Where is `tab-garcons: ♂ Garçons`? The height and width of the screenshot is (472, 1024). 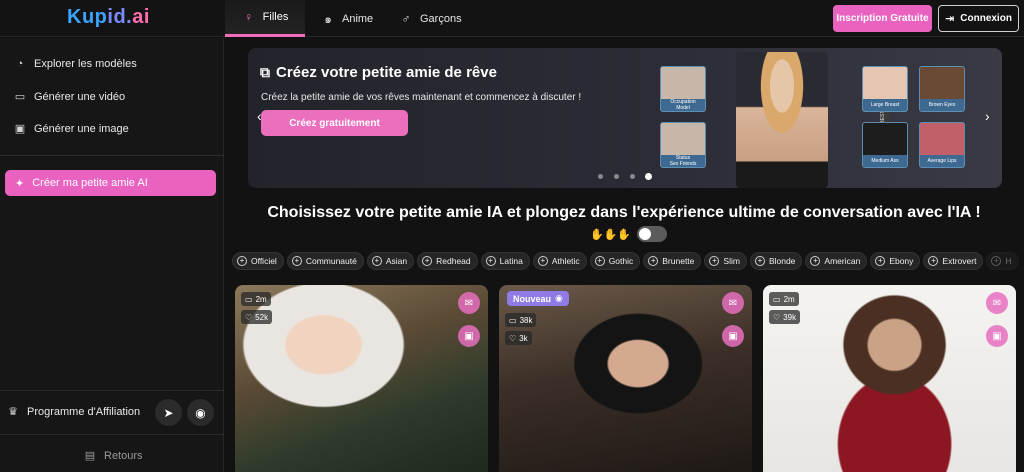
tab-garcons: ♂ Garçons is located at coordinates (430, 18).